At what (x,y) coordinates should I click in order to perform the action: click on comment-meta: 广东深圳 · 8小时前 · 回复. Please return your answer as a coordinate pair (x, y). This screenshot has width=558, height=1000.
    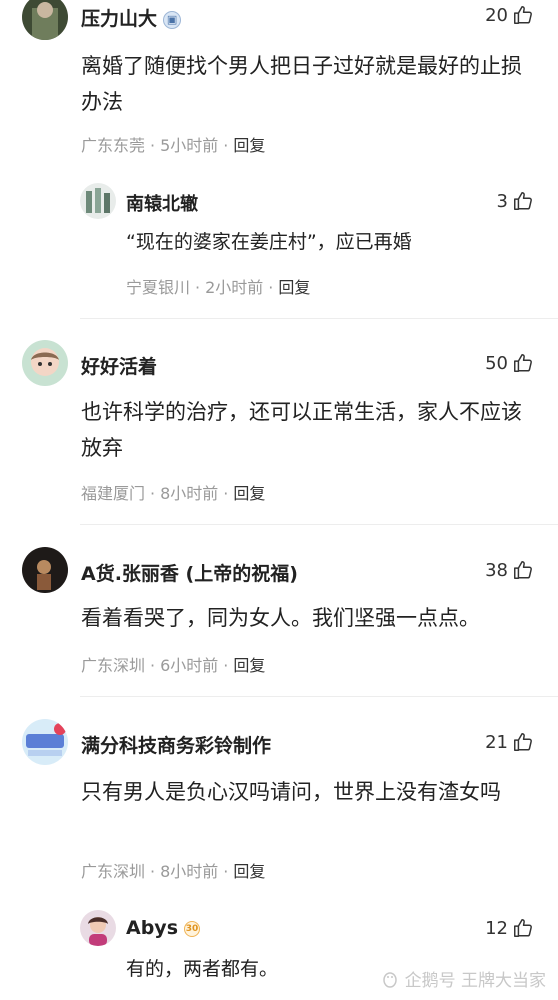
    Looking at the image, I should click on (173, 871).